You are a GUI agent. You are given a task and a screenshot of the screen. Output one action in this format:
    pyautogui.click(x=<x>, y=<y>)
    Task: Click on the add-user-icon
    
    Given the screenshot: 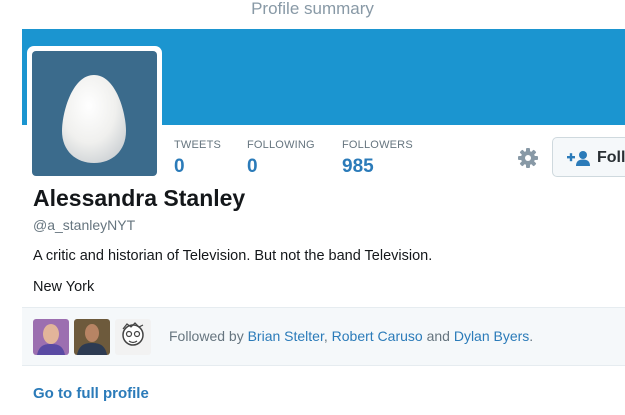 What is the action you would take?
    pyautogui.click(x=579, y=160)
    